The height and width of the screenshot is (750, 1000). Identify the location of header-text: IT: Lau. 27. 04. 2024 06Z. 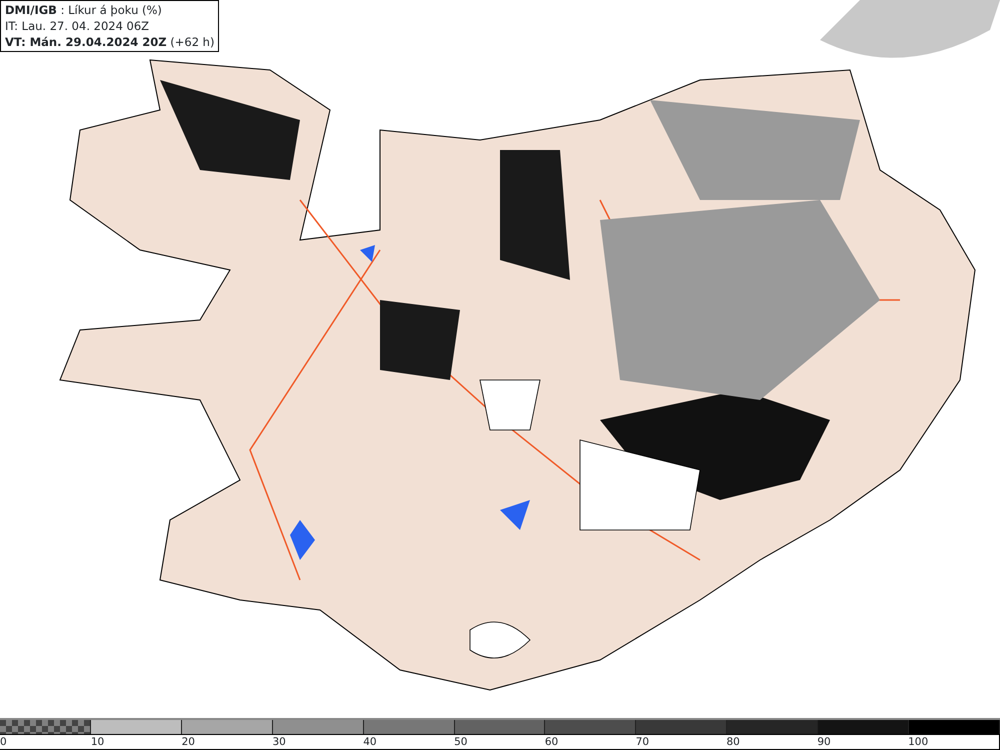
(77, 26).